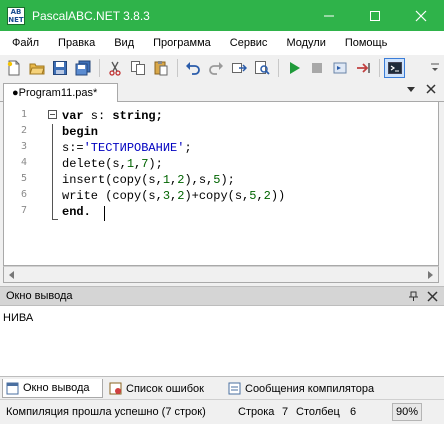  Describe the element at coordinates (25, 43) in the screenshot. I see `menu-file: Файл` at that location.